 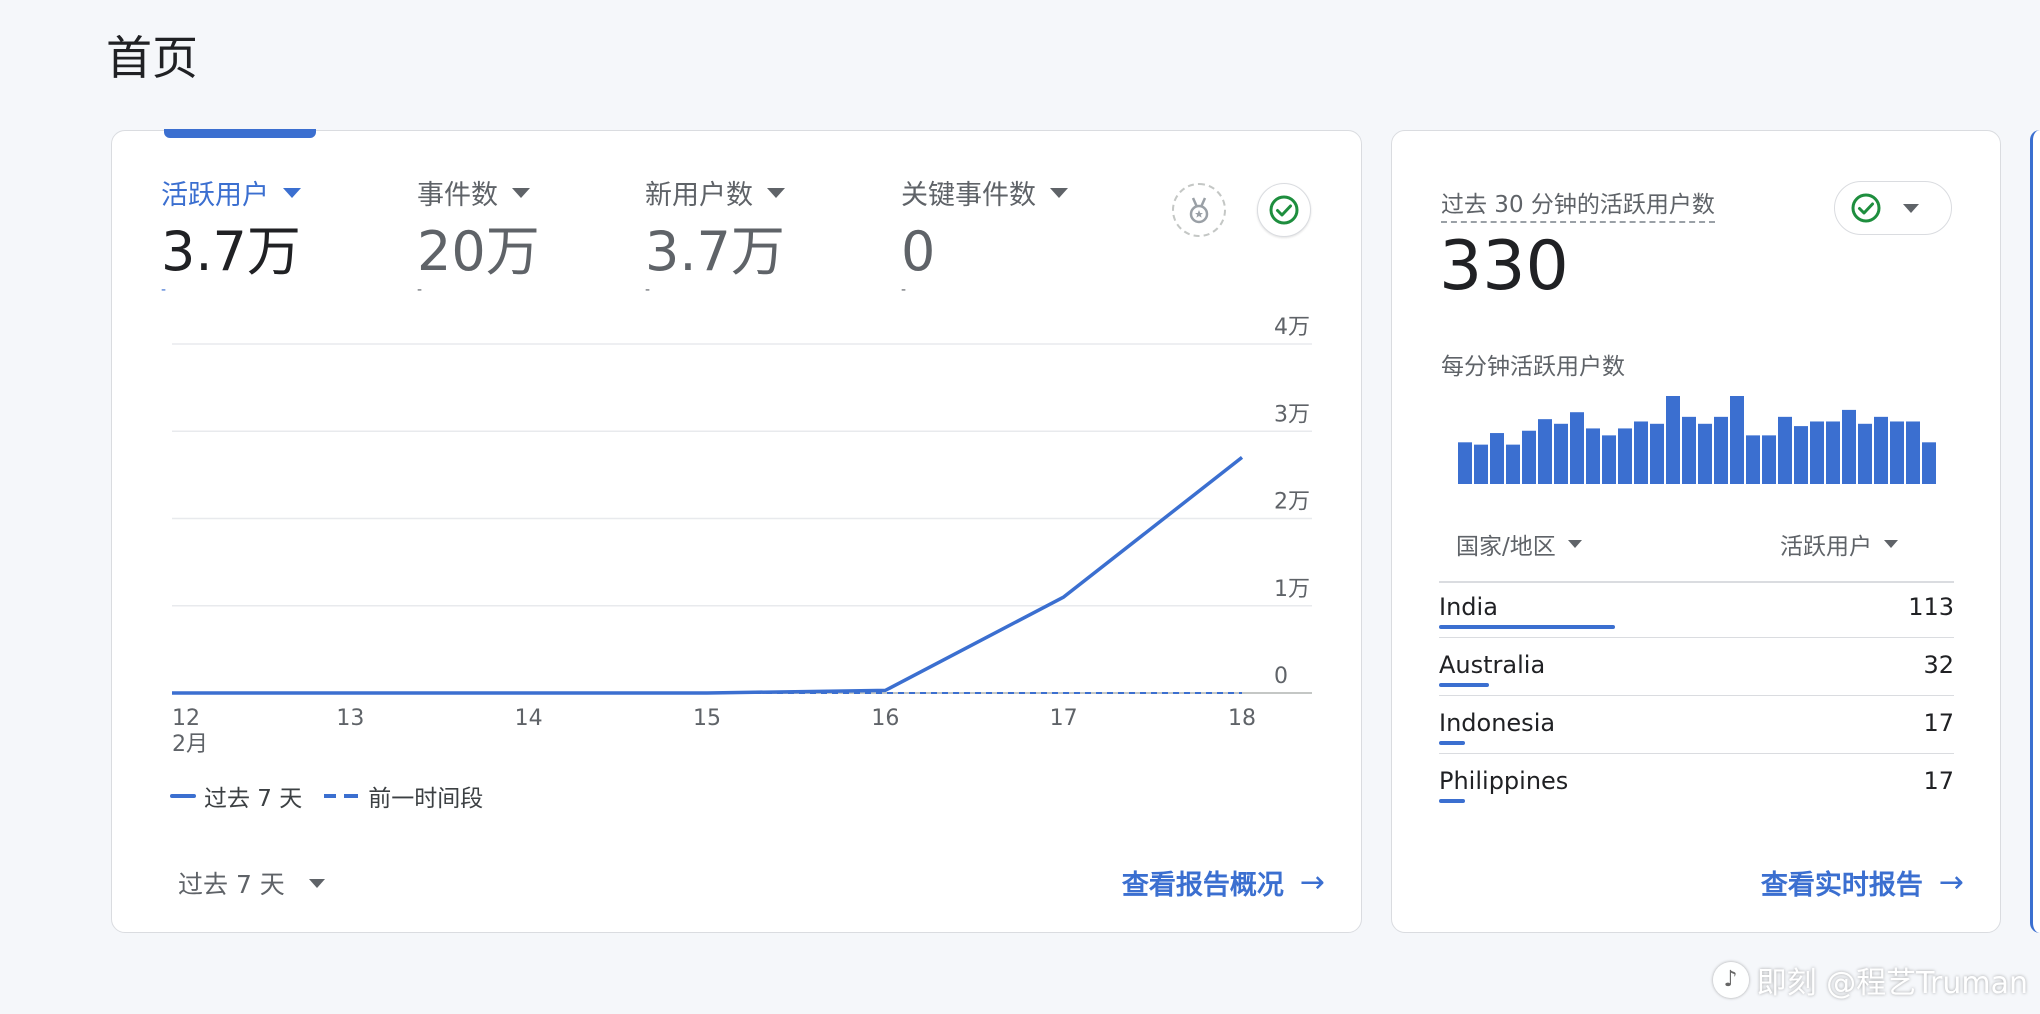 I want to click on series-line-current, so click(x=708, y=575).